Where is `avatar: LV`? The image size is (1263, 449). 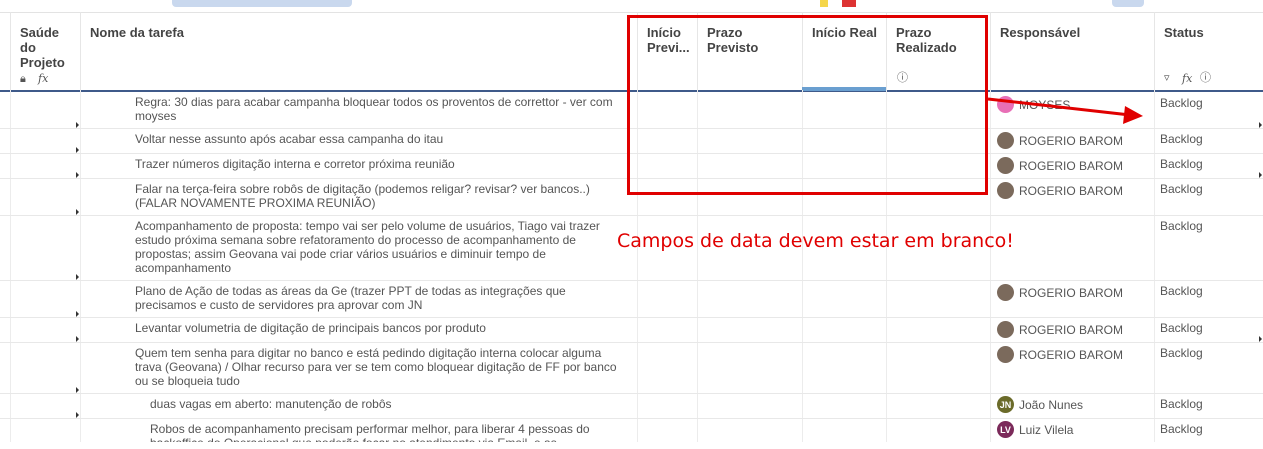 avatar: LV is located at coordinates (1005, 429).